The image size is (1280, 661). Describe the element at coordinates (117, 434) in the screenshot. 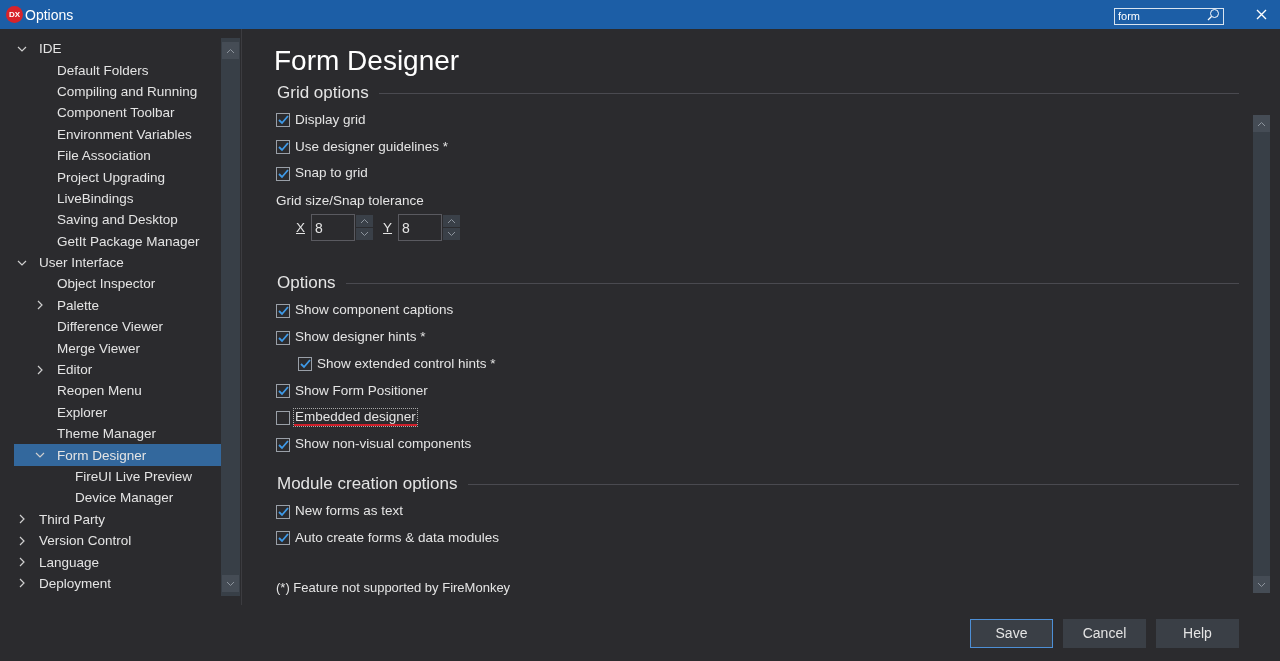

I see `tree-item: Theme Manager` at that location.